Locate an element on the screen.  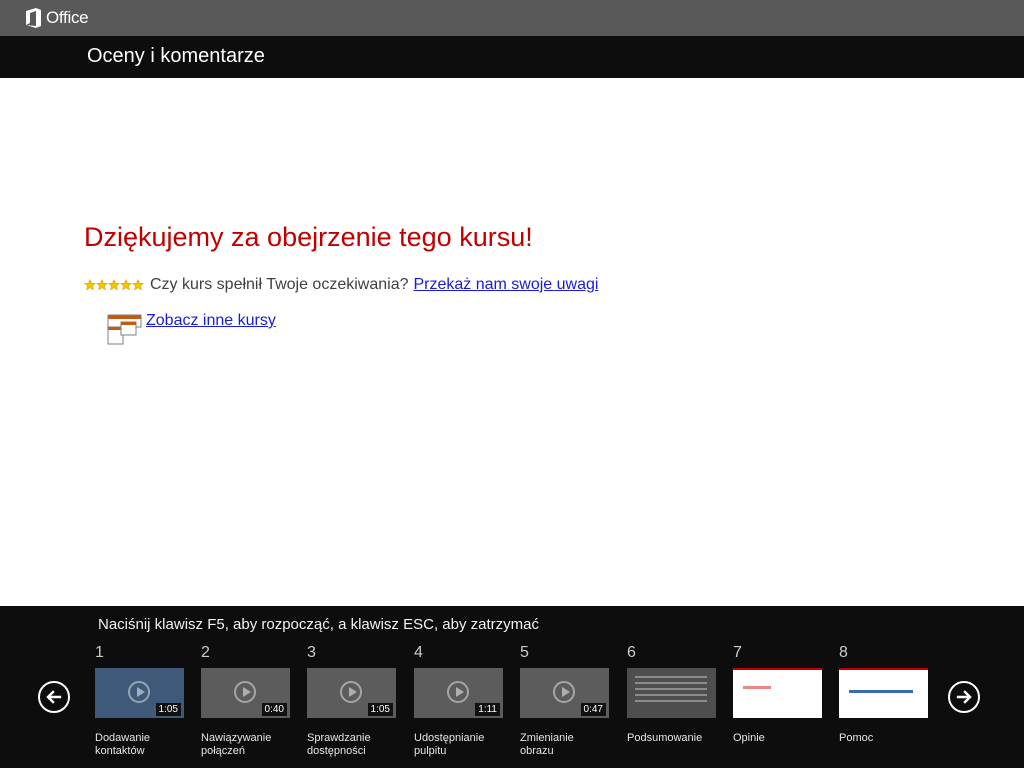
feedback-link: Przekaż nam swoje uwagi is located at coordinates (505, 285).